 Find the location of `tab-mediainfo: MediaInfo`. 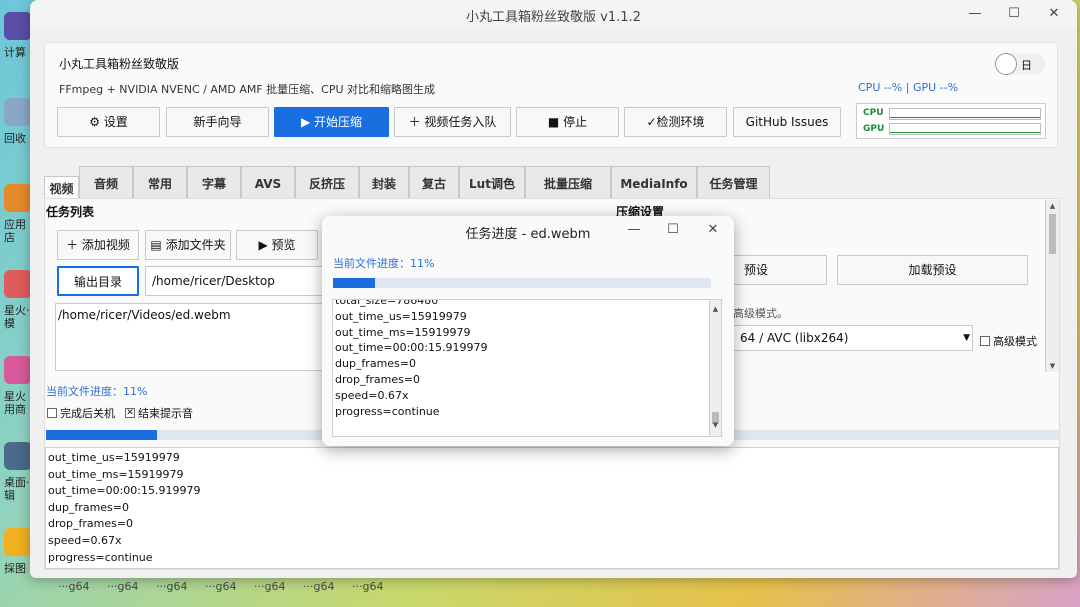

tab-mediainfo: MediaInfo is located at coordinates (654, 183).